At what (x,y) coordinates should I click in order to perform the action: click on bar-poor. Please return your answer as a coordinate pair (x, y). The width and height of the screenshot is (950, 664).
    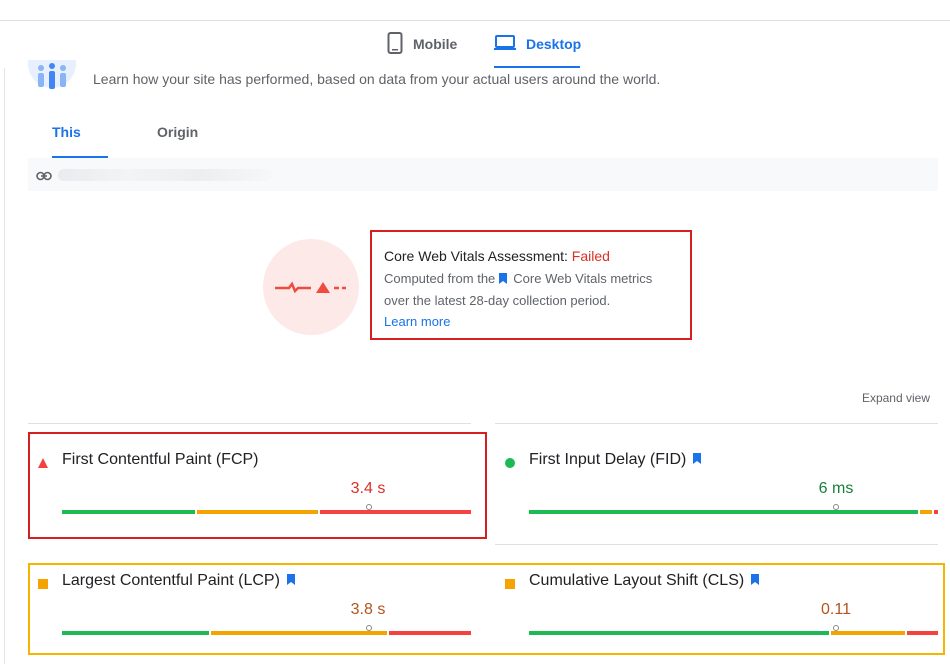
    Looking at the image, I should click on (936, 512).